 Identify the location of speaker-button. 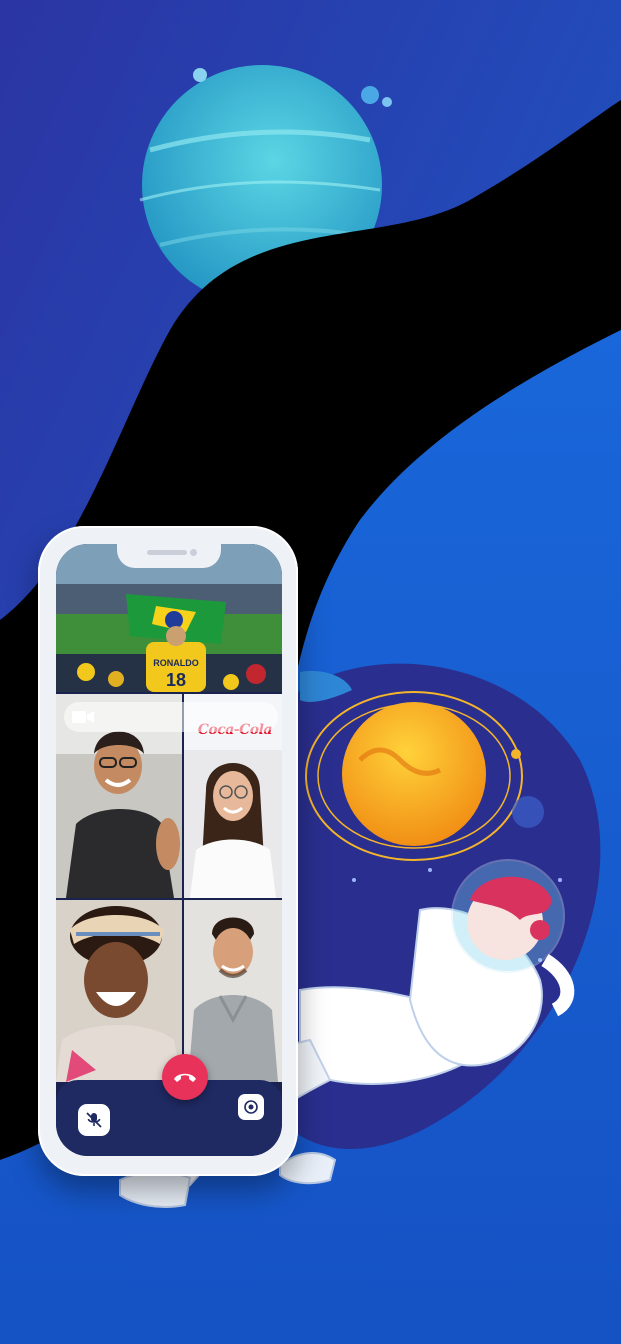
(251, 1107).